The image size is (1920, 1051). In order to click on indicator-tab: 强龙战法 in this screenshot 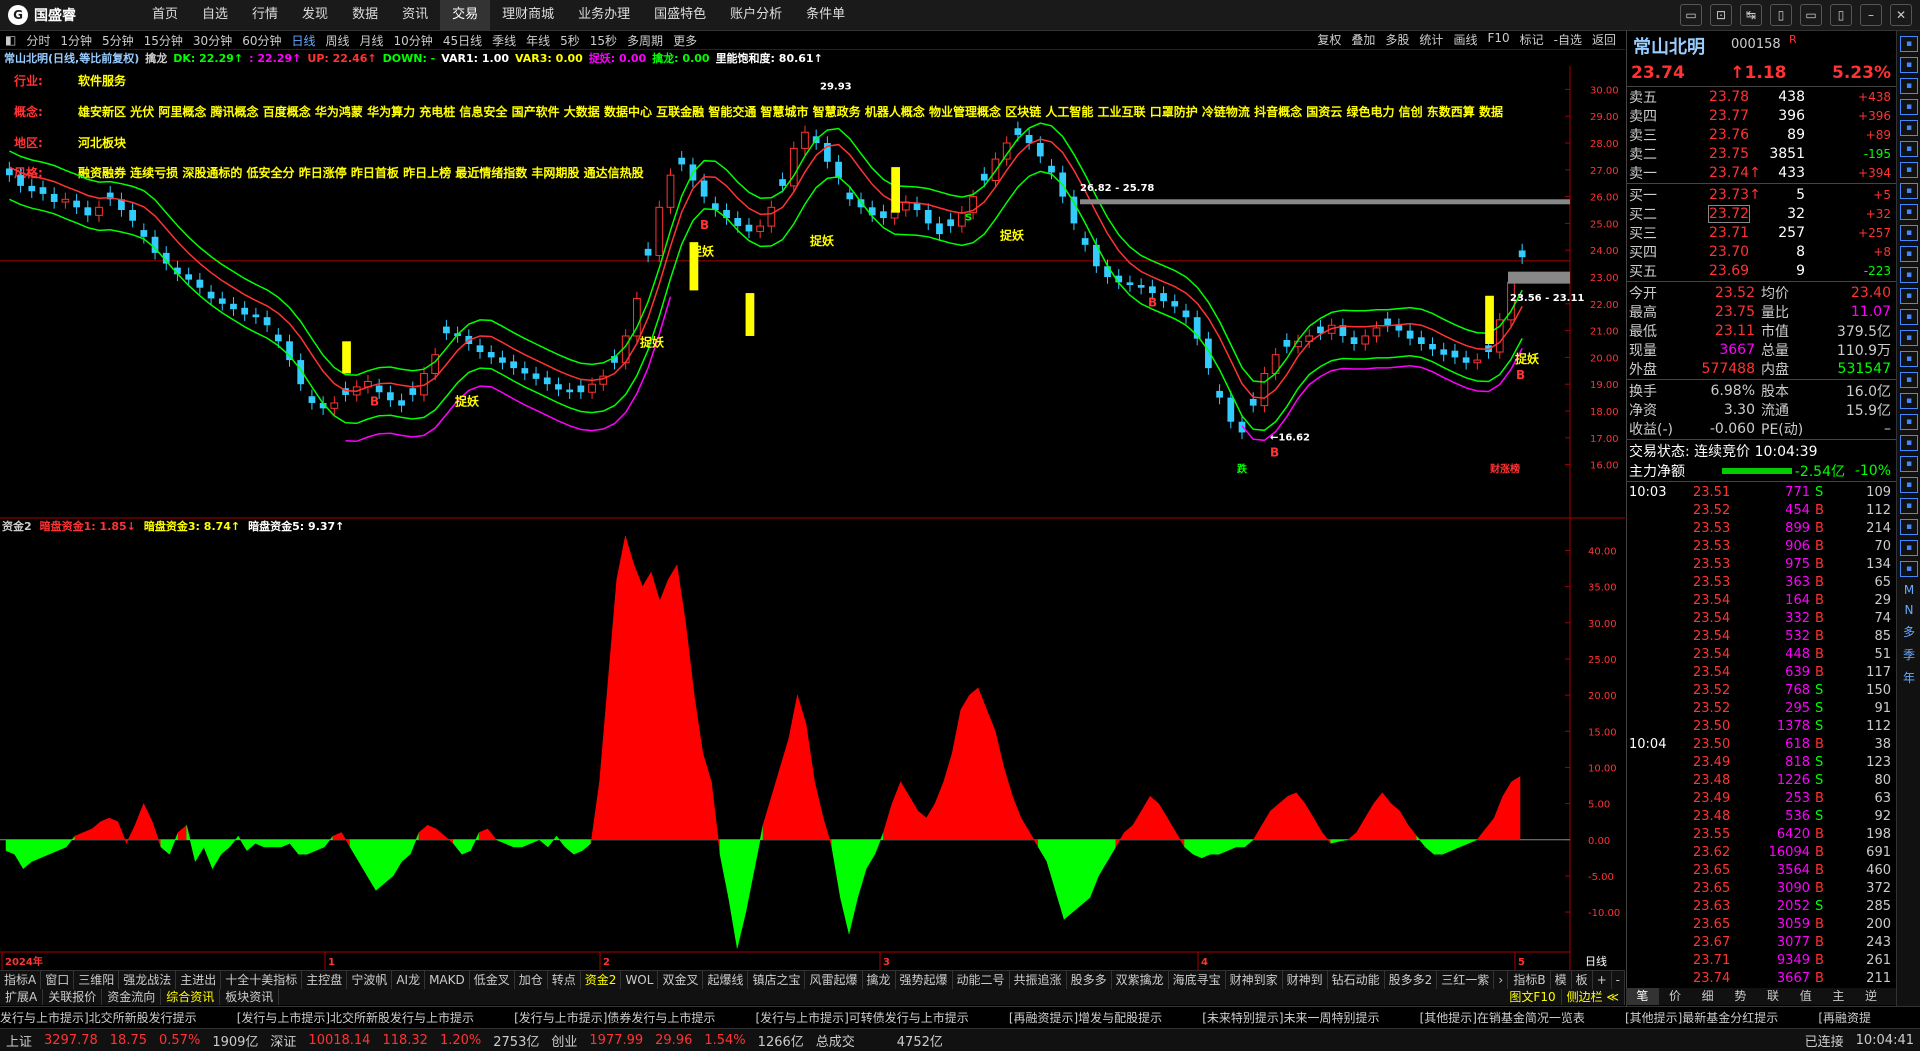, I will do `click(148, 980)`.